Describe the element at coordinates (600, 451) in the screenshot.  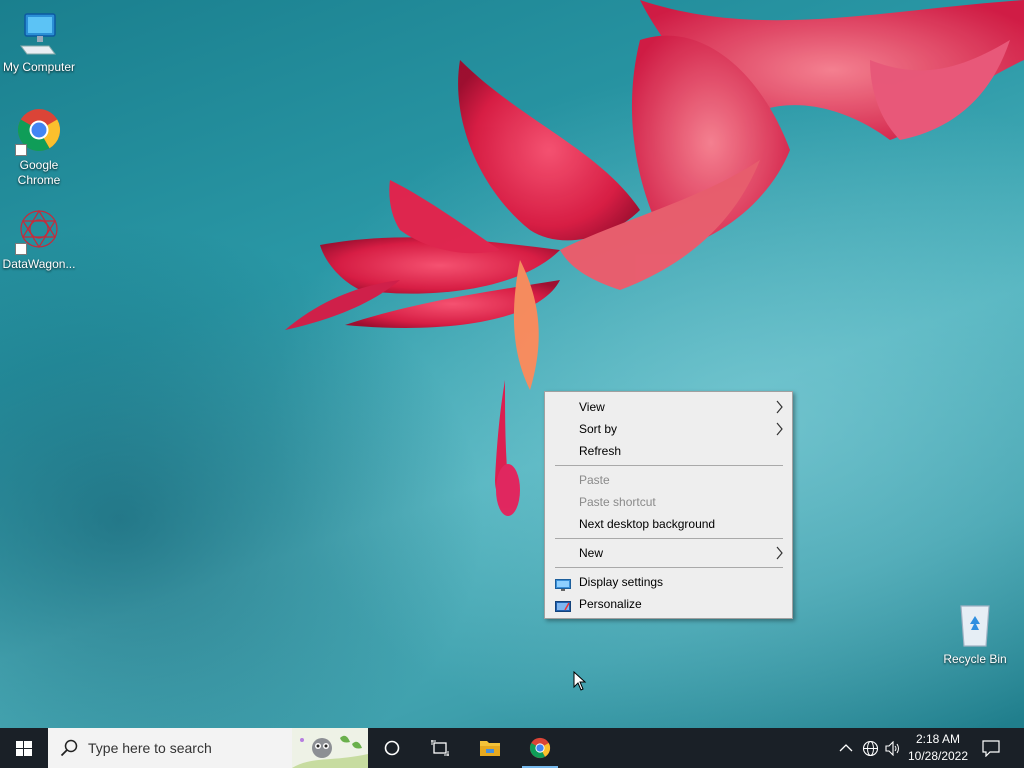
I see `menu-item-label: Refresh` at that location.